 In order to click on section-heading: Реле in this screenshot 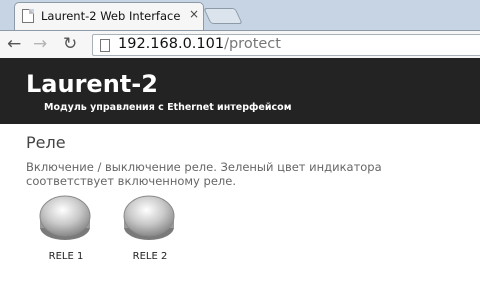, I will do `click(46, 142)`.